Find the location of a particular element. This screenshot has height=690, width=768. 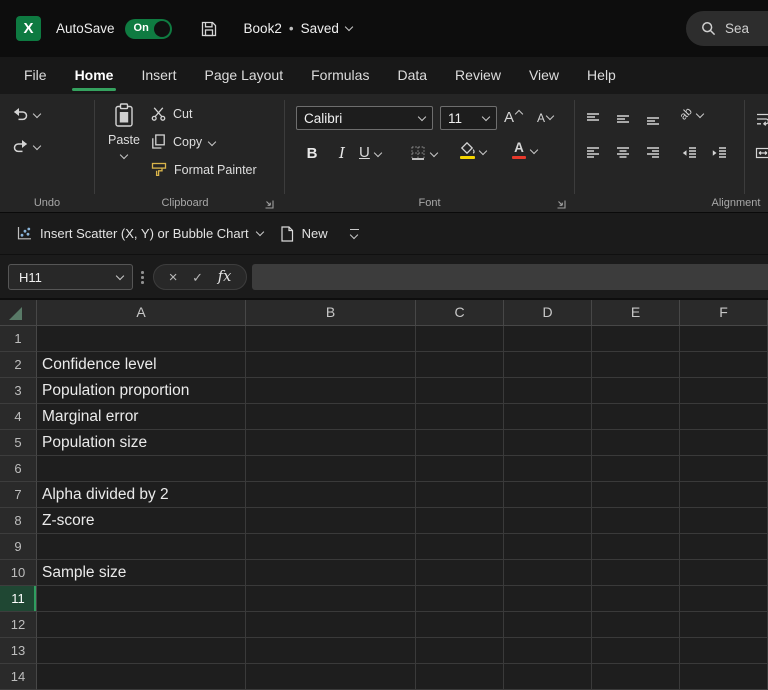

align-left-button is located at coordinates (593, 153).